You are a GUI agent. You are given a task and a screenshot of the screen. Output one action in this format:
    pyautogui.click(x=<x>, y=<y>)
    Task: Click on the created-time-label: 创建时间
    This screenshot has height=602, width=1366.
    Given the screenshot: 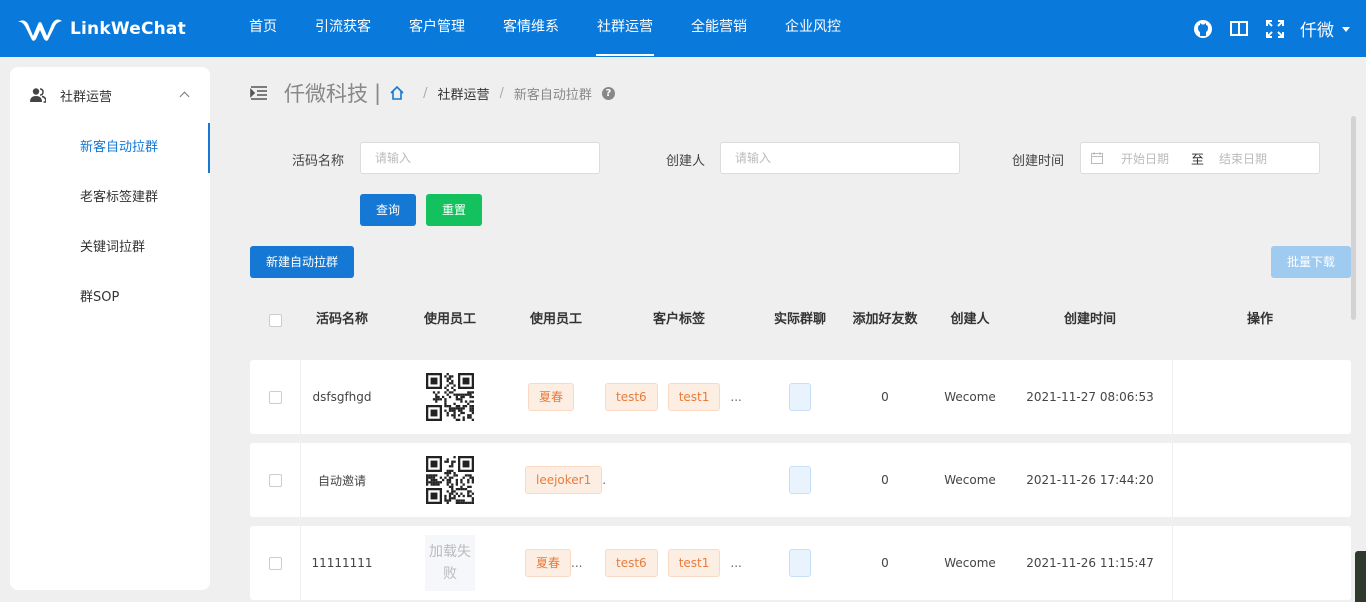 What is the action you would take?
    pyautogui.click(x=1038, y=161)
    